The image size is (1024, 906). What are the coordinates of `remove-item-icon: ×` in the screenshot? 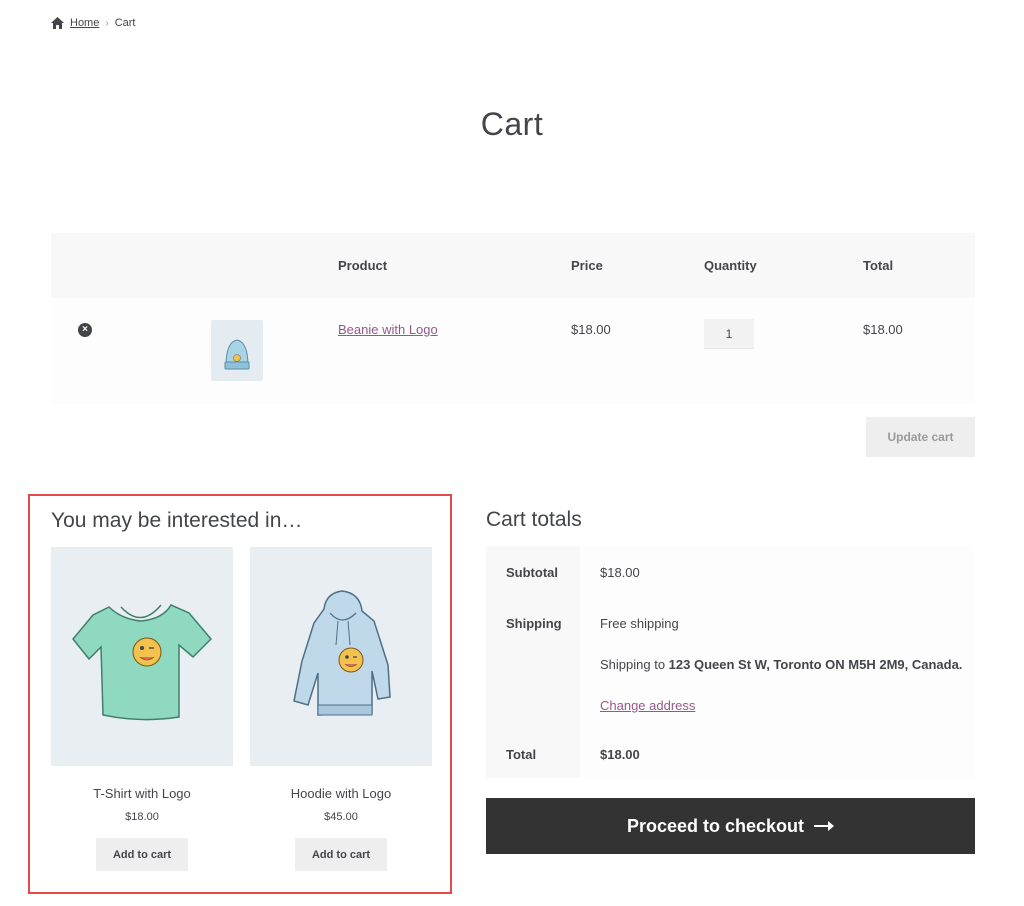 It's located at (85, 330).